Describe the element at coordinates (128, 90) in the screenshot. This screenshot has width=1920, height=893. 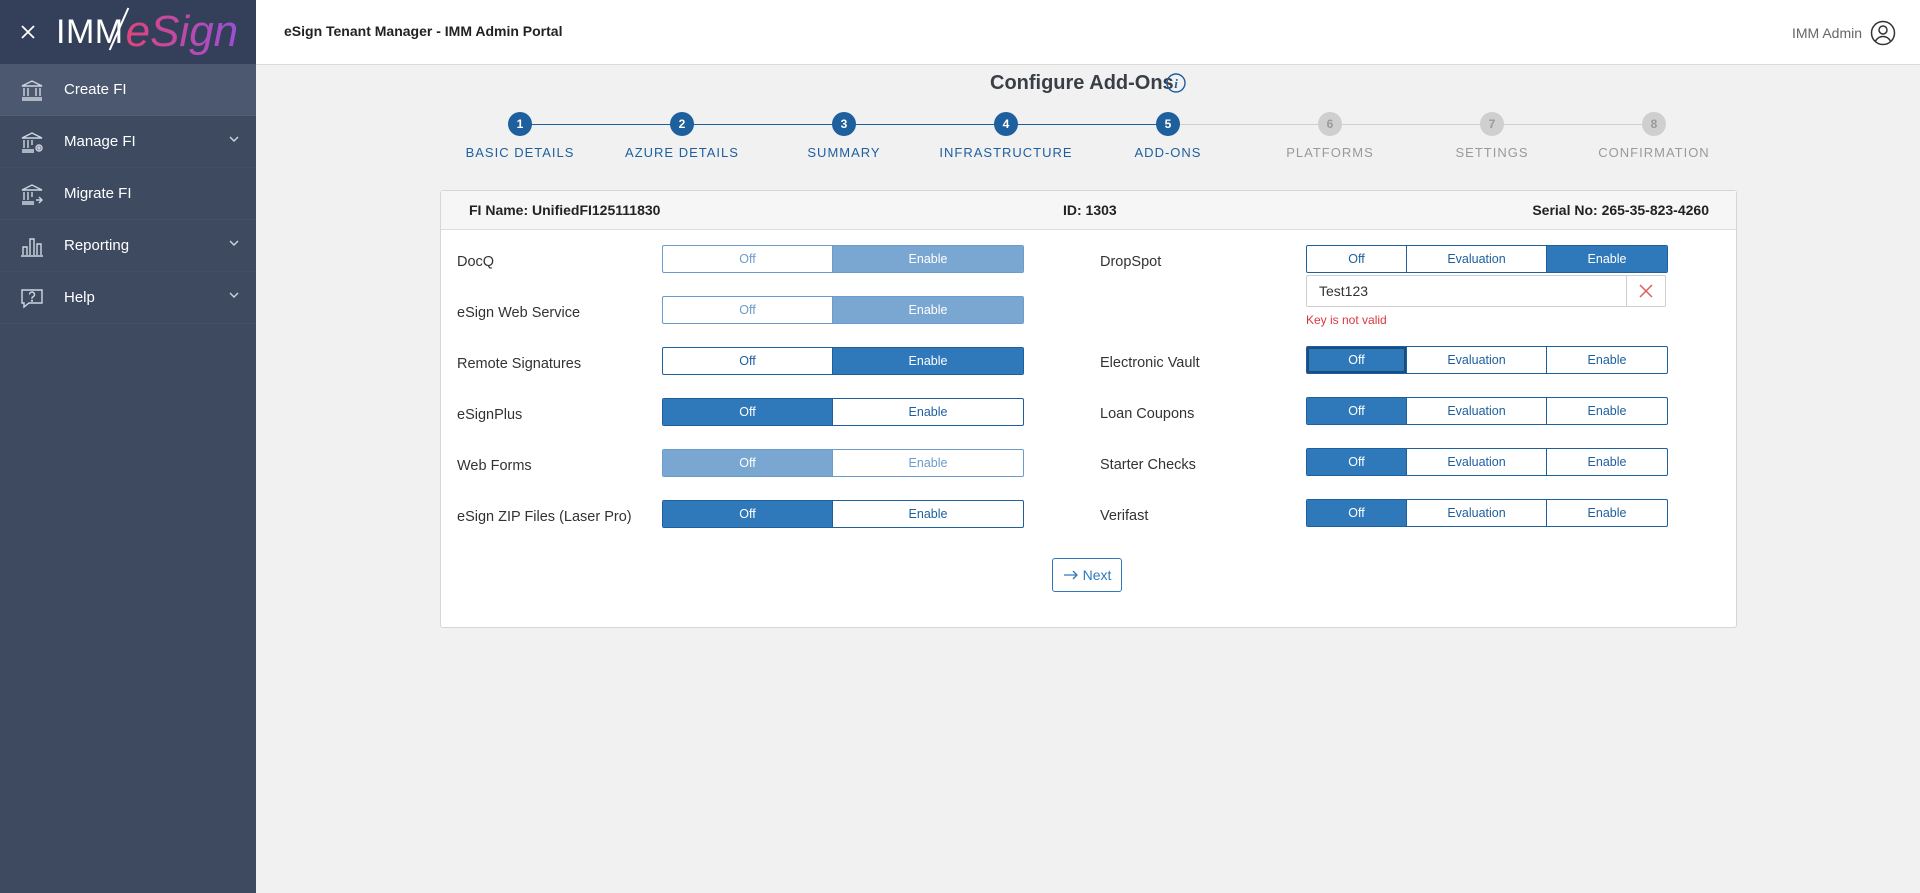
I see `sidebar-item-create-fi: Create FI` at that location.